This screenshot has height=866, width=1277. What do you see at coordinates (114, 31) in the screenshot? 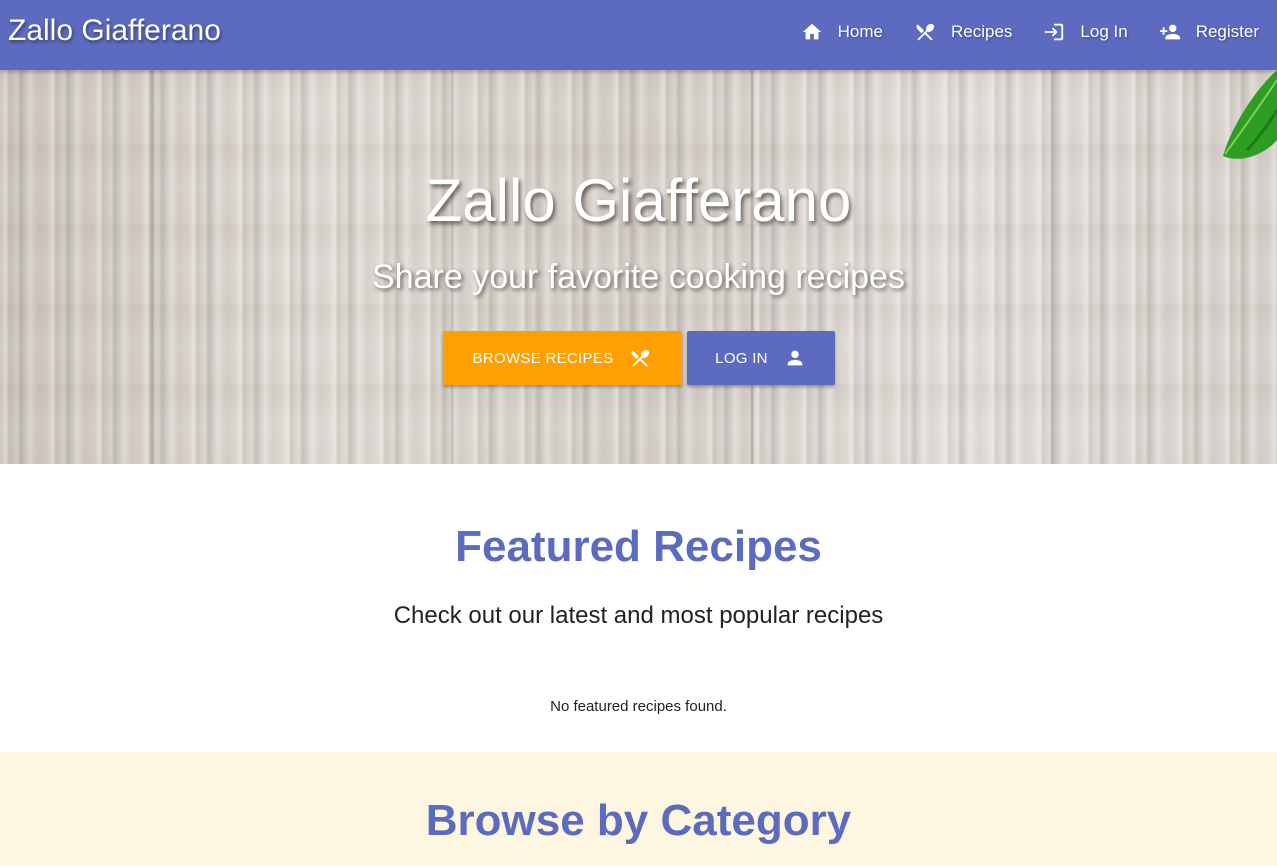
I see `brand-link: Zallo Giafferano` at bounding box center [114, 31].